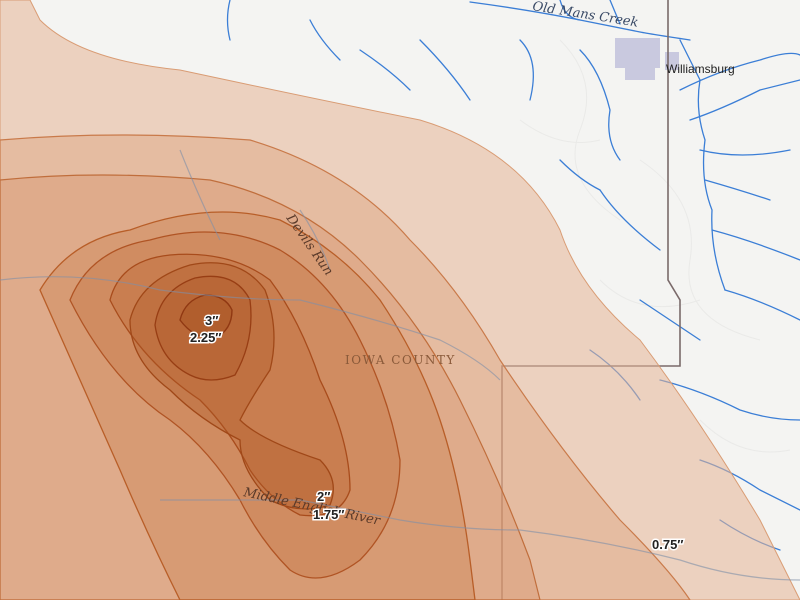  Describe the element at coordinates (329, 514) in the screenshot. I see `contour-label-1-75: 1.75″` at that location.